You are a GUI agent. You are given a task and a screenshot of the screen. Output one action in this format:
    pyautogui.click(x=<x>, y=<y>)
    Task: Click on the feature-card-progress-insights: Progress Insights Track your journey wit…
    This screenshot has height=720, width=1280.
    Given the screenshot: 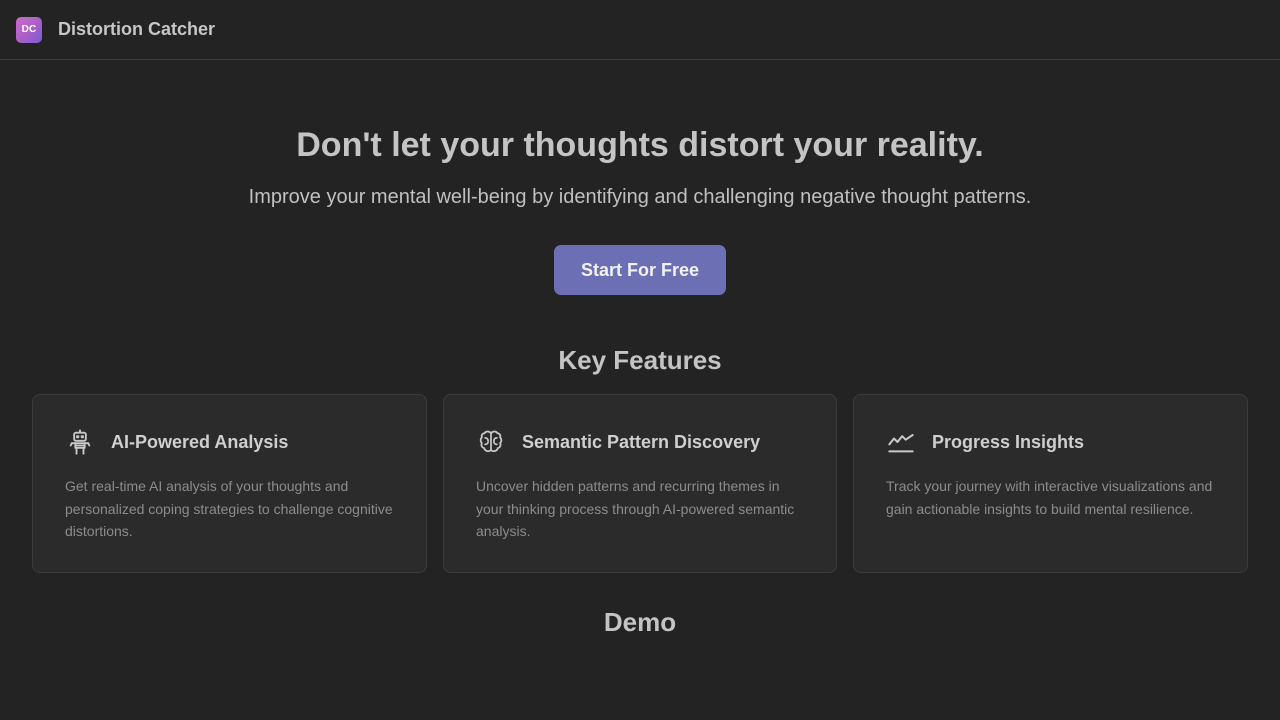 What is the action you would take?
    pyautogui.click(x=1050, y=483)
    